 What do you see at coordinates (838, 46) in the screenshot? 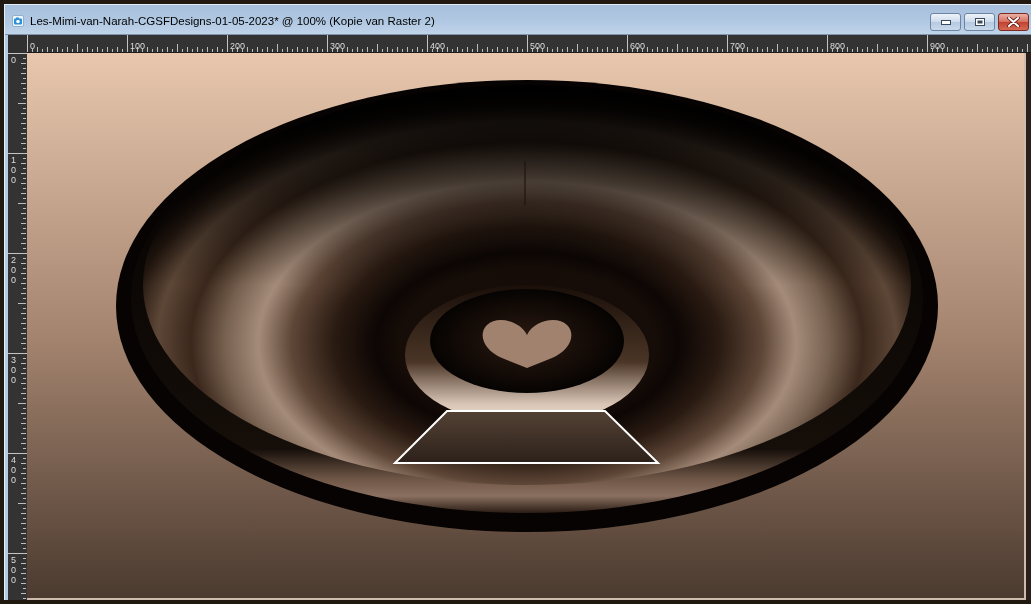
I see `ruler-label: 800` at bounding box center [838, 46].